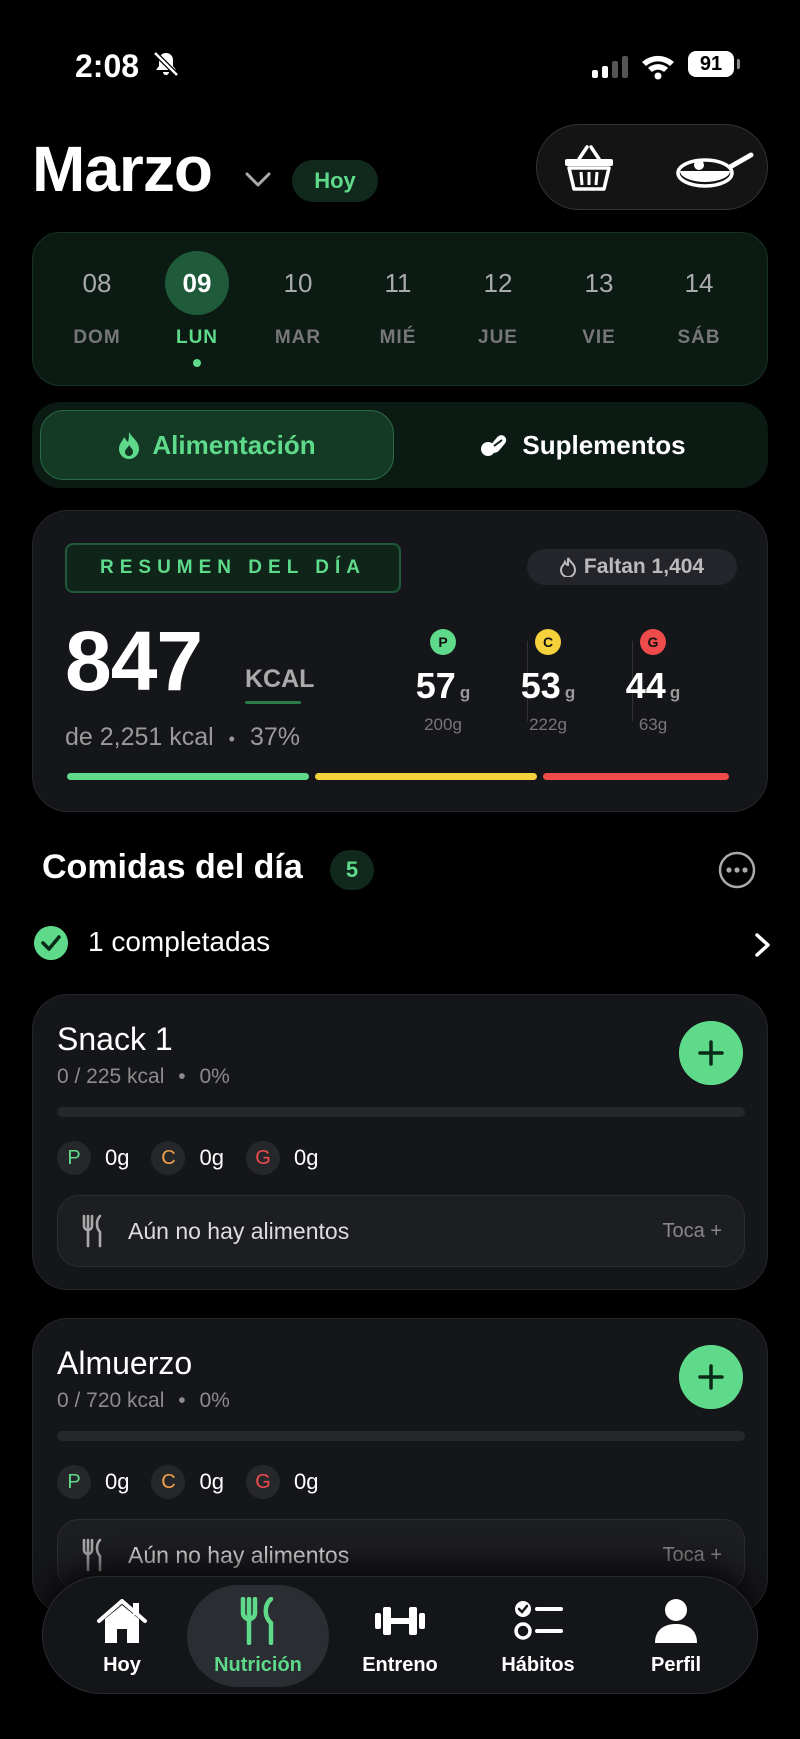  Describe the element at coordinates (400, 1621) in the screenshot. I see `dumbbell-icon` at that location.